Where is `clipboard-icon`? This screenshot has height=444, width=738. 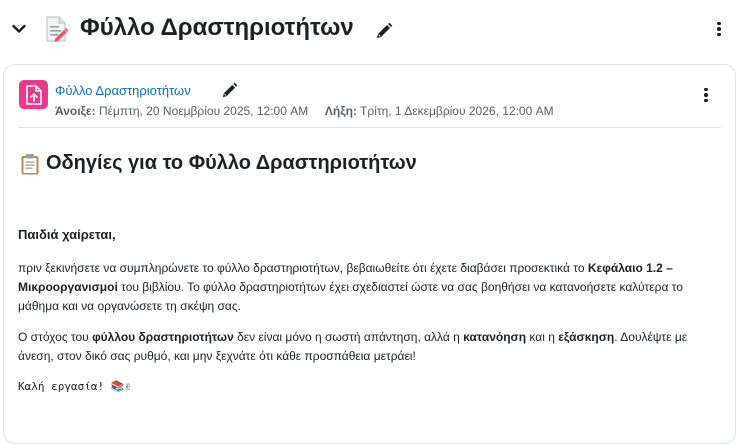 clipboard-icon is located at coordinates (30, 163).